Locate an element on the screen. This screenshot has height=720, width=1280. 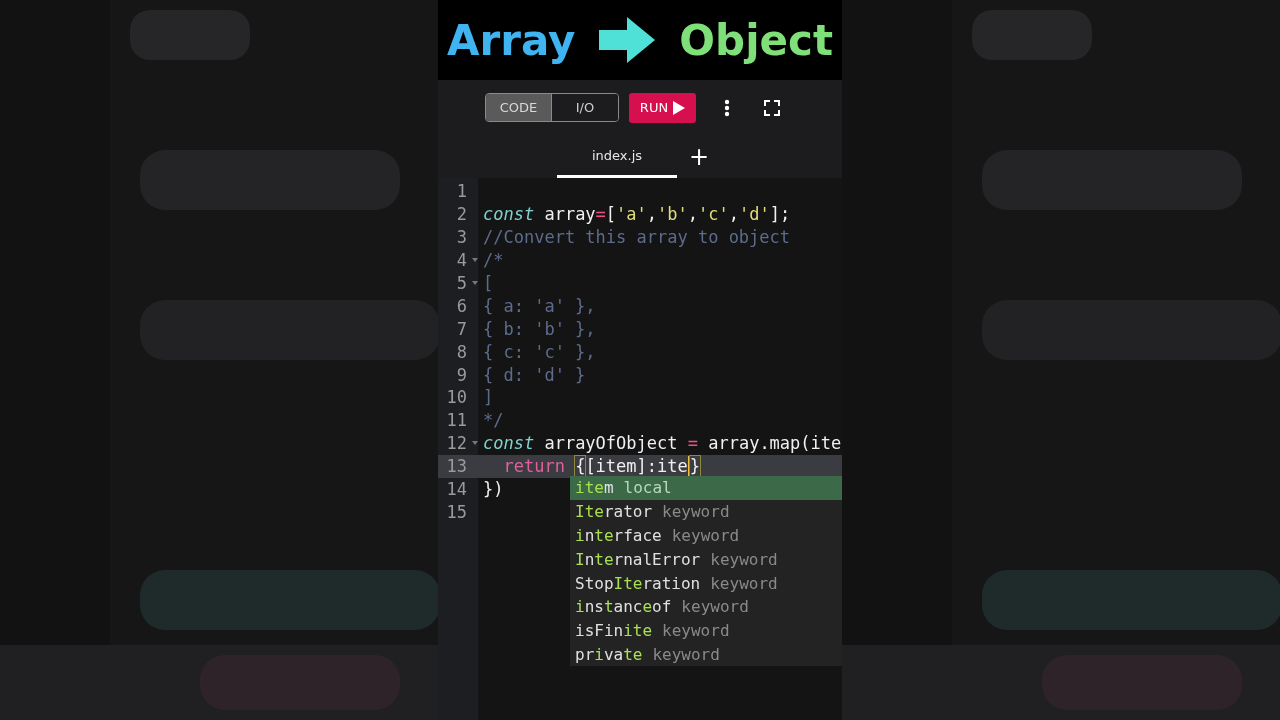
line-number: 14 is located at coordinates (456, 489).